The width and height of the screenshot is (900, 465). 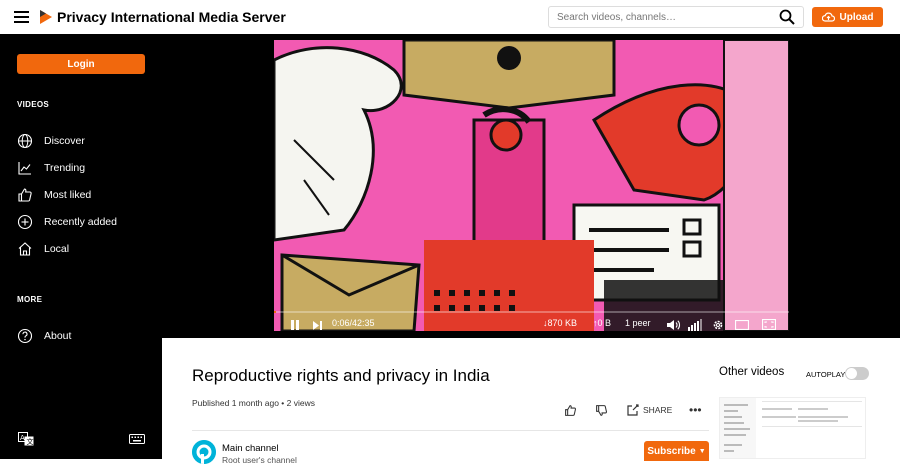 What do you see at coordinates (68, 195) in the screenshot?
I see `sidebar-item-label: Most liked` at bounding box center [68, 195].